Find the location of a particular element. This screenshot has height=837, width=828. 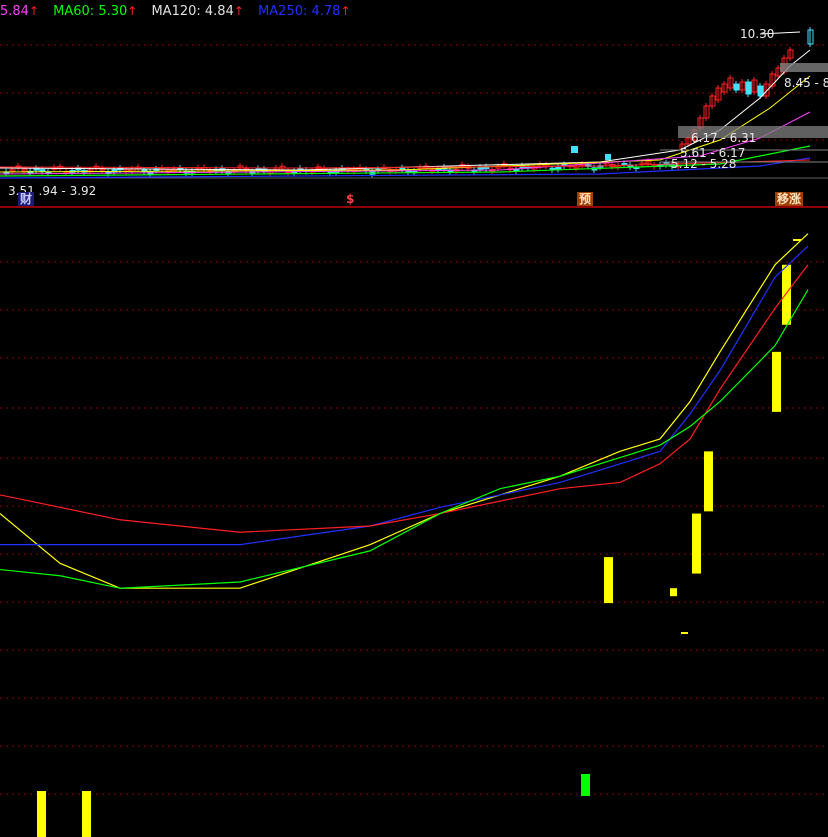

ma-item-4: MA250: 4.78↑ is located at coordinates (304, 11).